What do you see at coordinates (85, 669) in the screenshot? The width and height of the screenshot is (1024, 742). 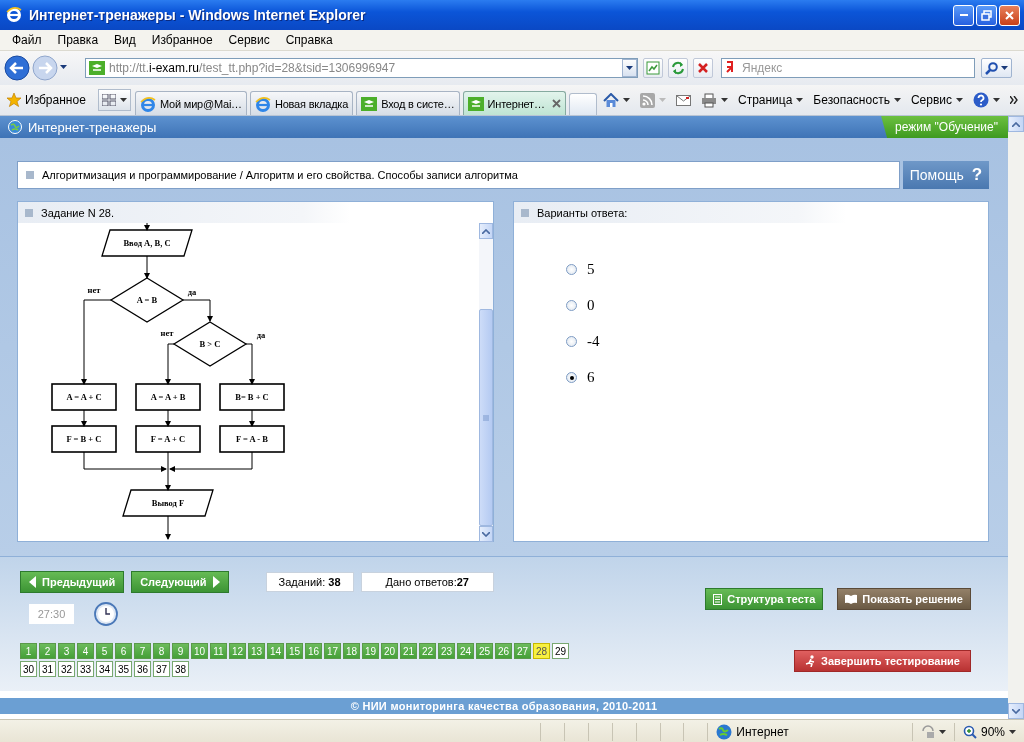 I see `question-number: 33` at bounding box center [85, 669].